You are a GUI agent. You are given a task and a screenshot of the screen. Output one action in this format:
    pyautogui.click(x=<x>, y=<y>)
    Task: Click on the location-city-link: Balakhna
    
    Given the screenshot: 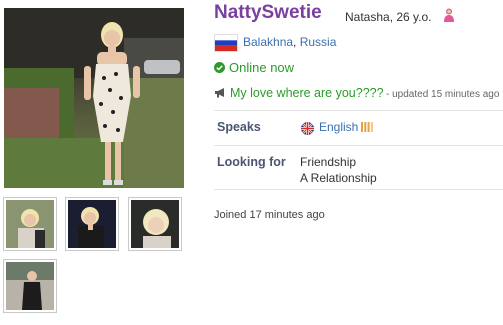 What is the action you would take?
    pyautogui.click(x=268, y=42)
    